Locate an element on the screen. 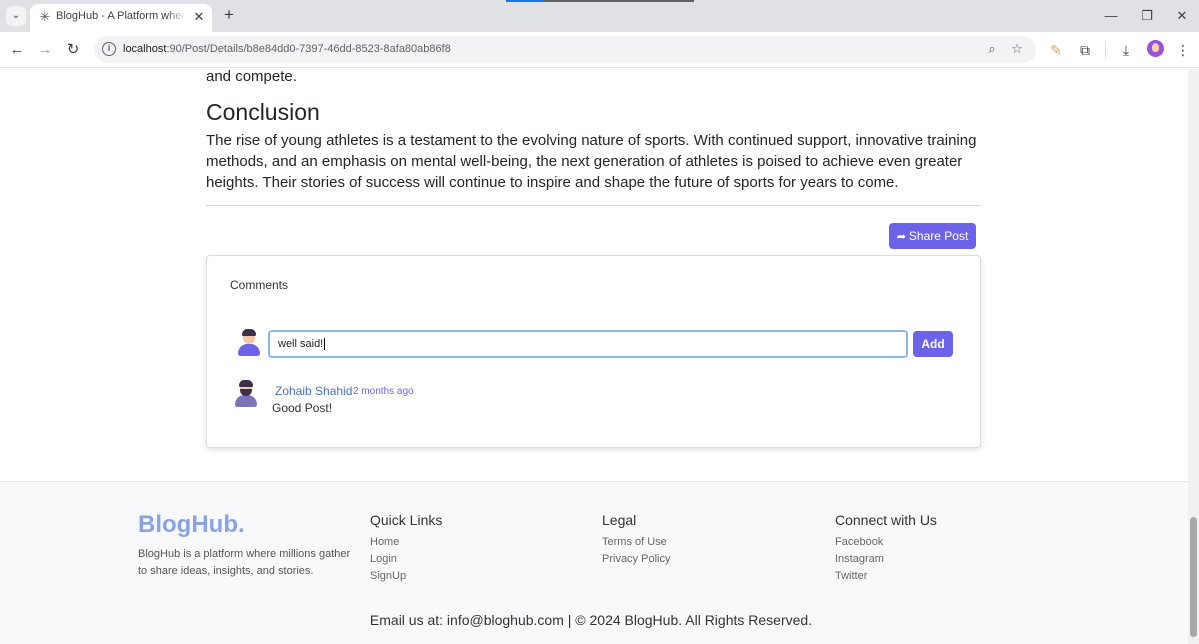  forward-icon: → is located at coordinates (45, 50).